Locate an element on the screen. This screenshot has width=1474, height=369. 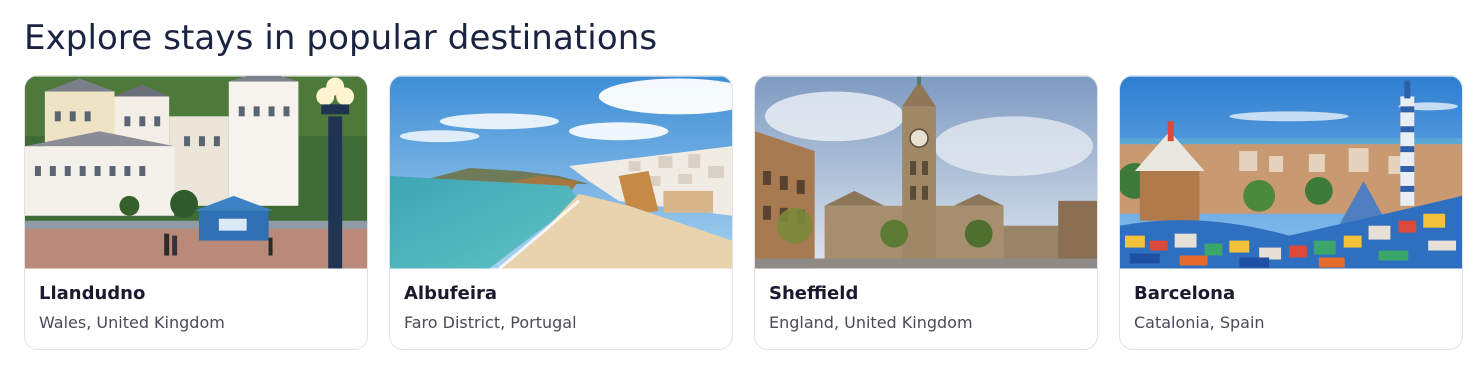
llandudno-photo is located at coordinates (196, 172).